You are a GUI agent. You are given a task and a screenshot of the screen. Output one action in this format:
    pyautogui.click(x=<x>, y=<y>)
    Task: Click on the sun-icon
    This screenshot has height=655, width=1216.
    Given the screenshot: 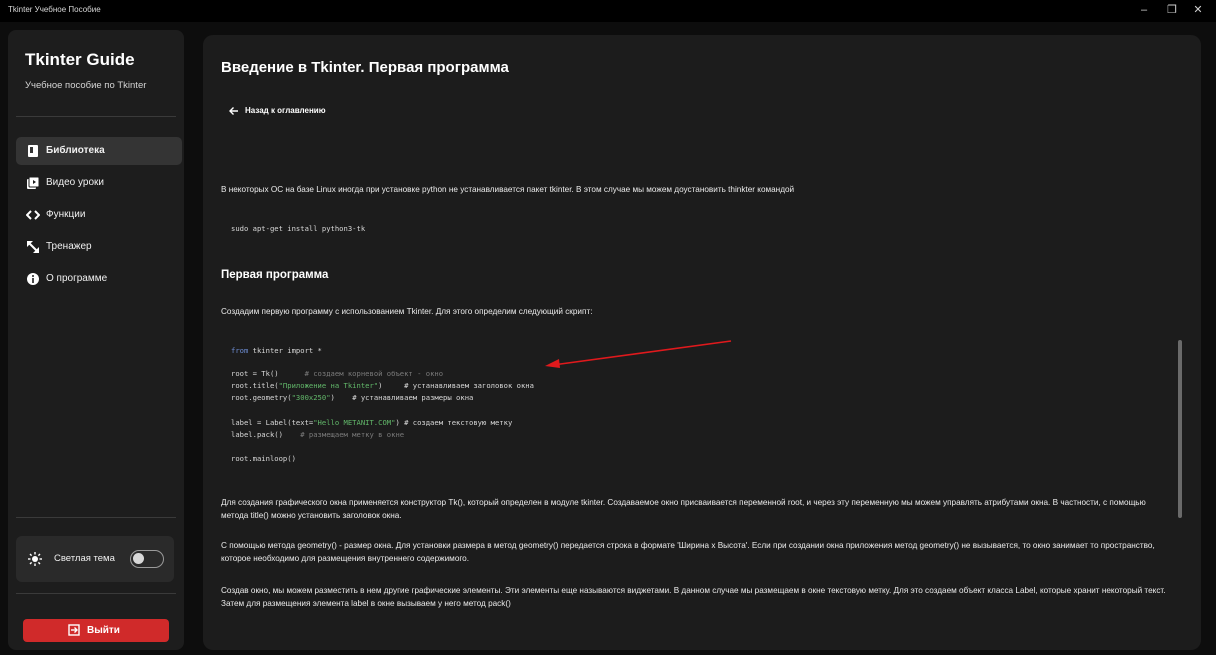 What is the action you would take?
    pyautogui.click(x=35, y=559)
    